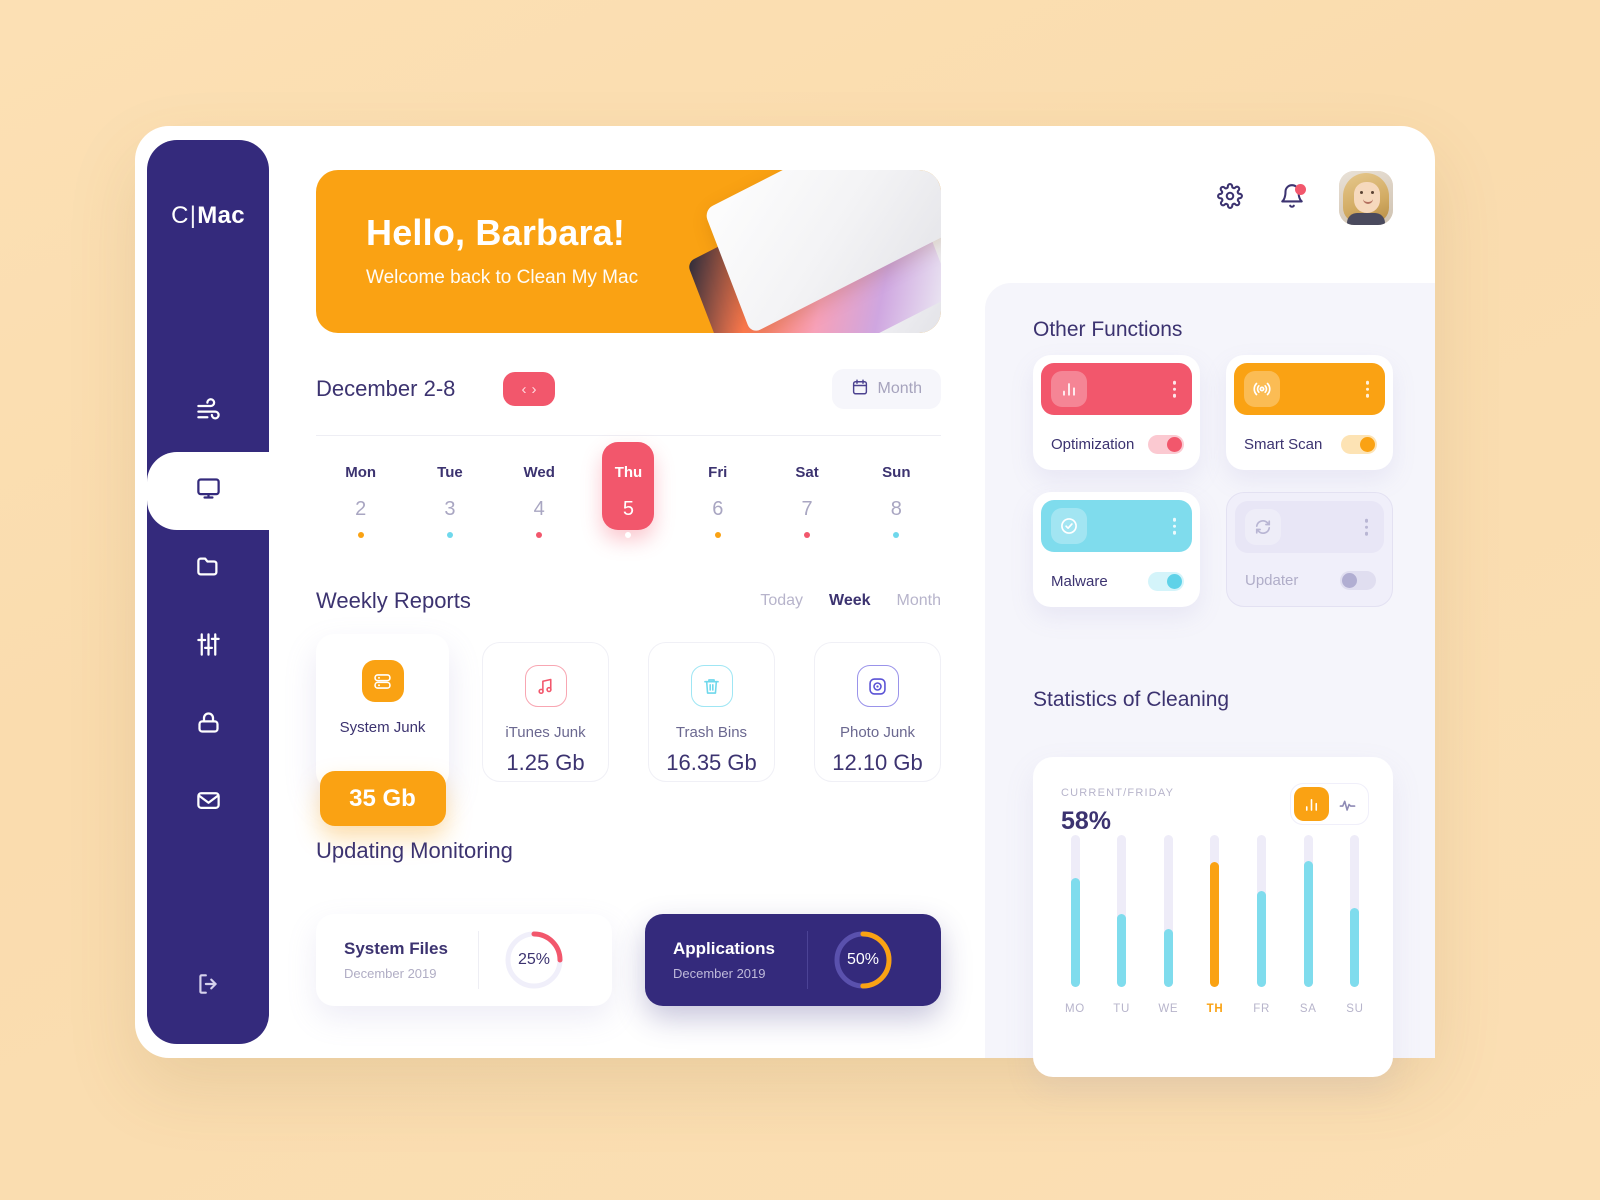 The image size is (1600, 1200). I want to click on day-name: Fri, so click(718, 472).